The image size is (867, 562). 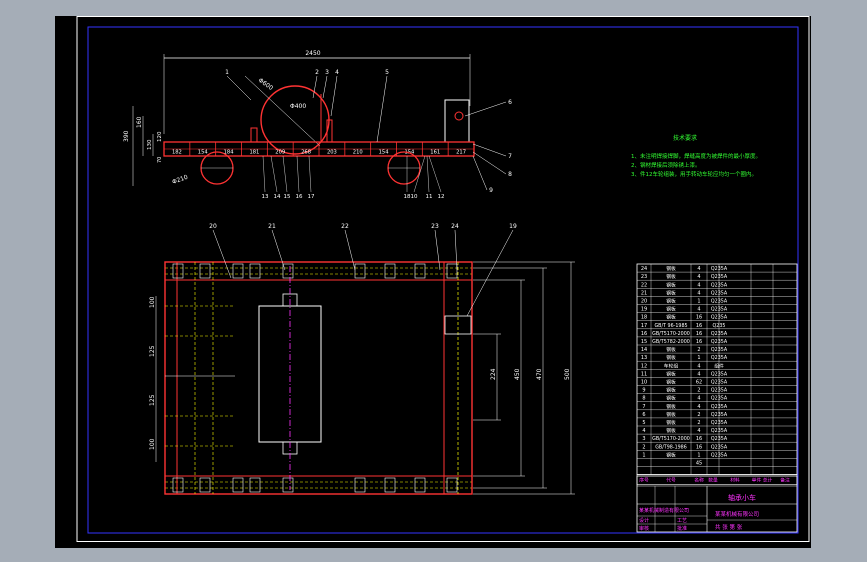 What do you see at coordinates (762, 480) in the screenshot?
I see `bom-header-cell: 单件 总计` at bounding box center [762, 480].